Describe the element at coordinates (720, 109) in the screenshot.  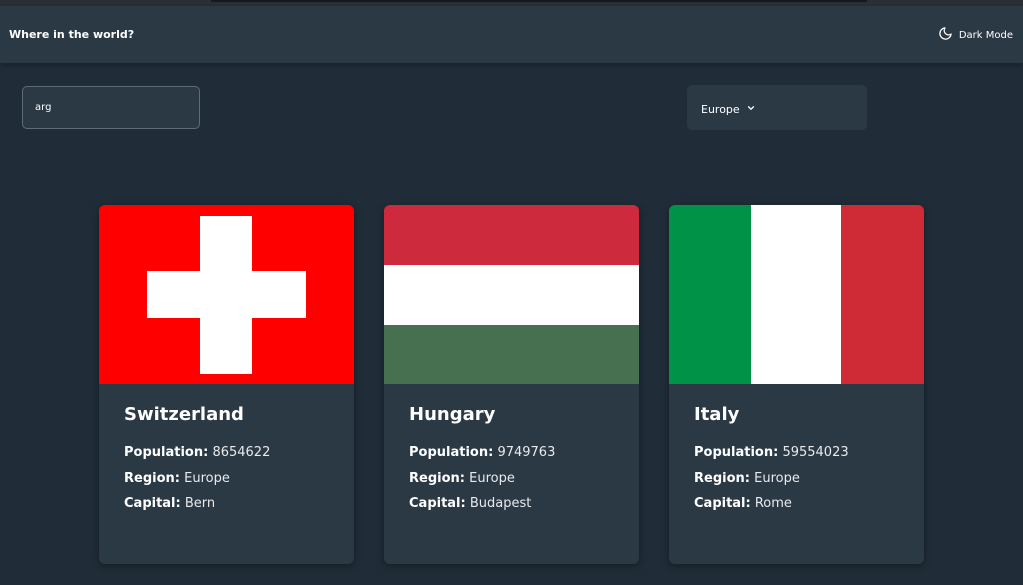
I see `region-filter-value: Europe` at that location.